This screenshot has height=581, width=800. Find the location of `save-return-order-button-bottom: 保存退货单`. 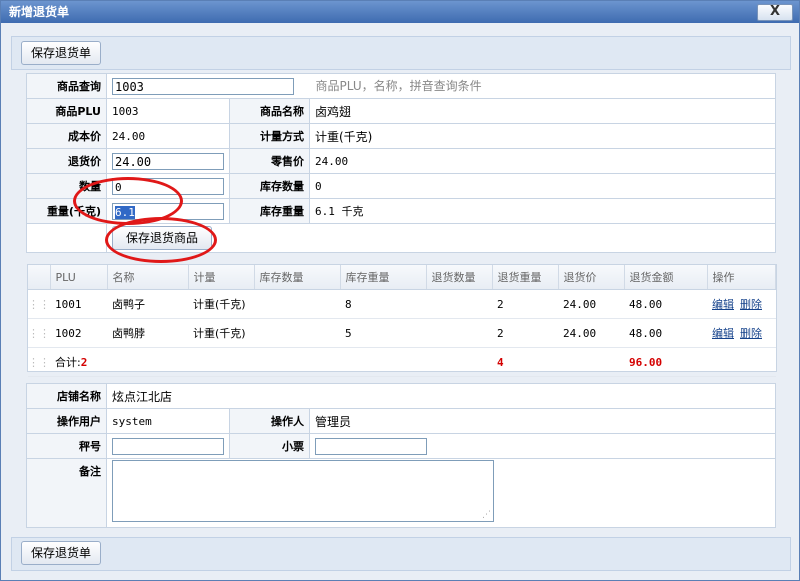

save-return-order-button-bottom: 保存退货单 is located at coordinates (61, 553).